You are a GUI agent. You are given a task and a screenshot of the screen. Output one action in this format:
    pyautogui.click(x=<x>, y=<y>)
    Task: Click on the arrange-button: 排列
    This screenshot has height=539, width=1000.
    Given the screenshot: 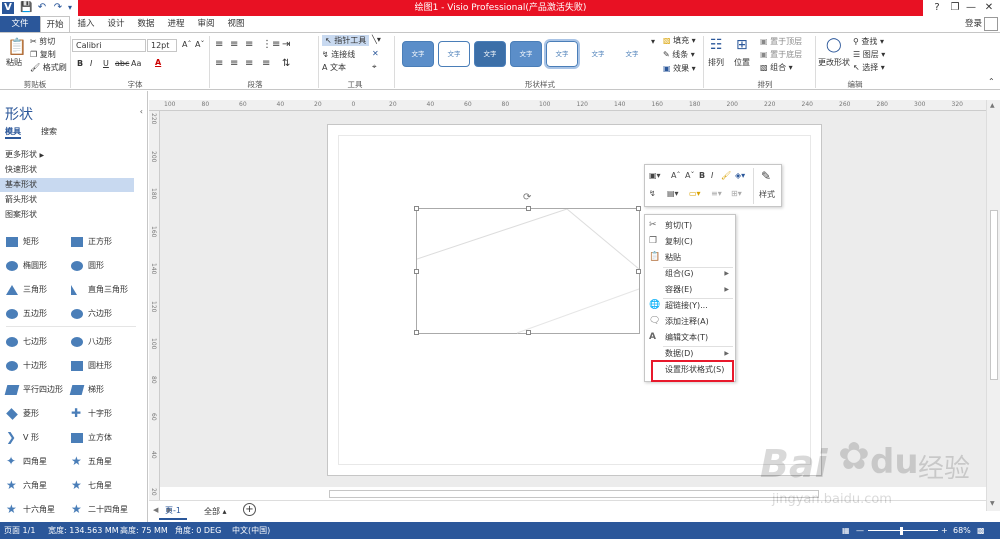 What is the action you would take?
    pyautogui.click(x=716, y=62)
    